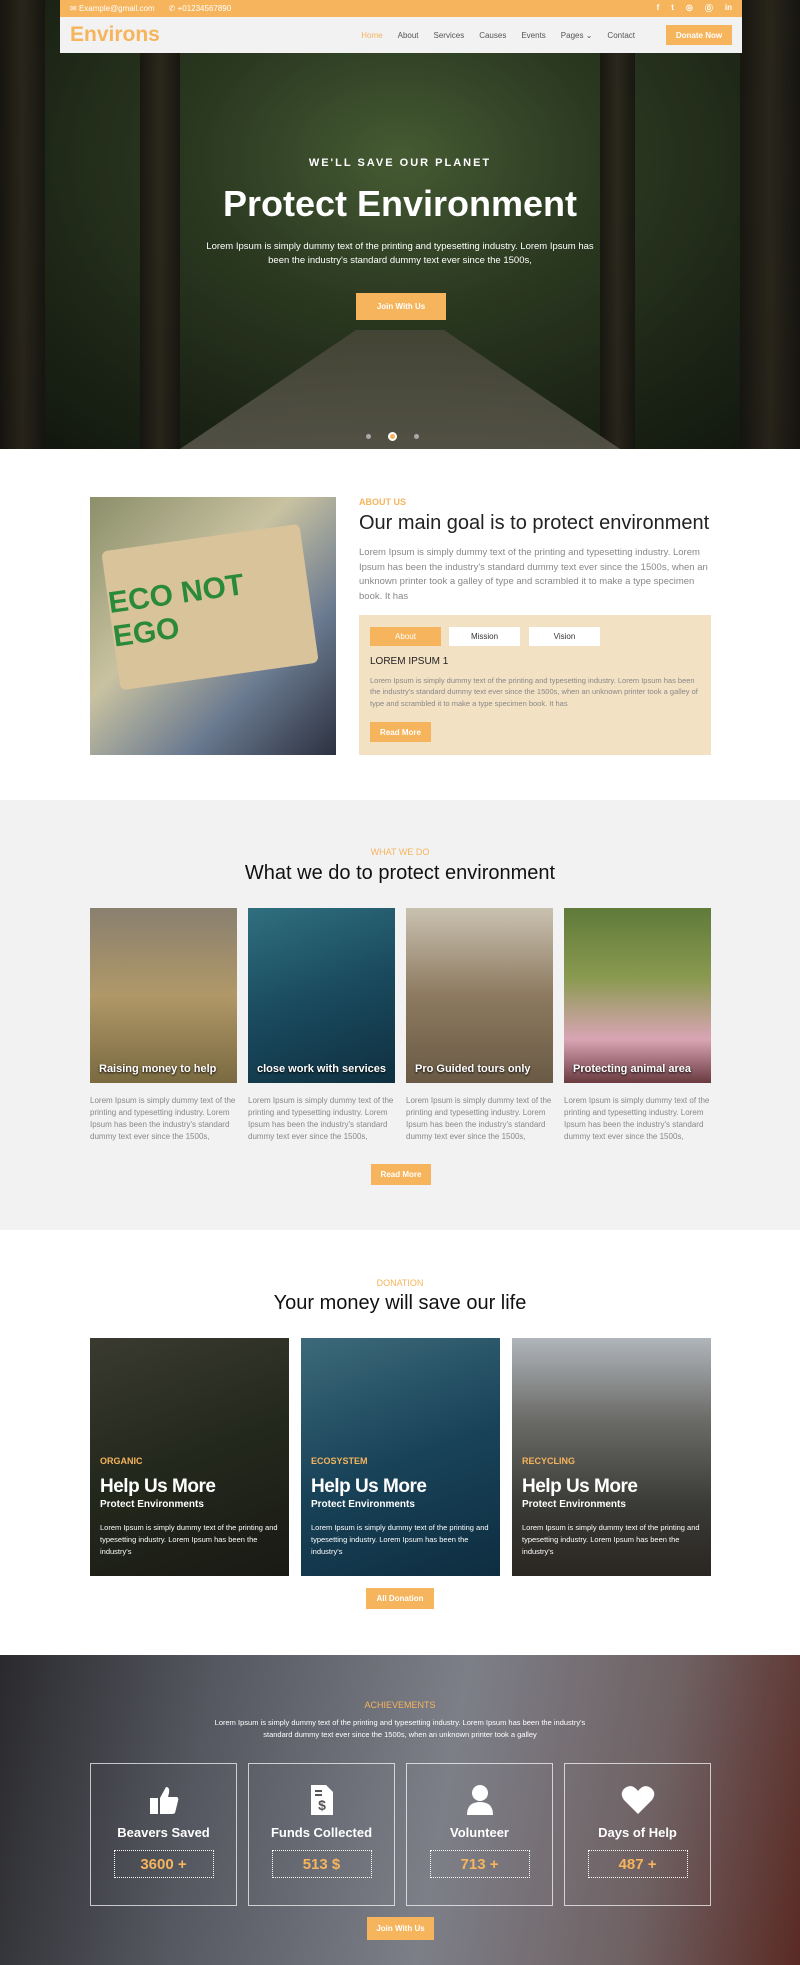  What do you see at coordinates (632, 1069) in the screenshot?
I see `card-caption: Protecting animal area` at bounding box center [632, 1069].